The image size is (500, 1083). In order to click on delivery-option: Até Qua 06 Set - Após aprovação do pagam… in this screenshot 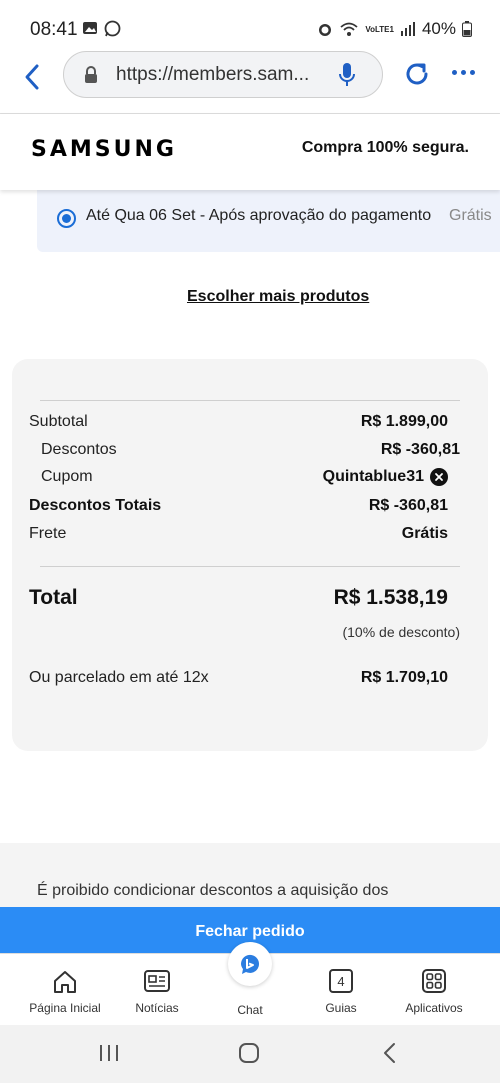, I will do `click(268, 221)`.